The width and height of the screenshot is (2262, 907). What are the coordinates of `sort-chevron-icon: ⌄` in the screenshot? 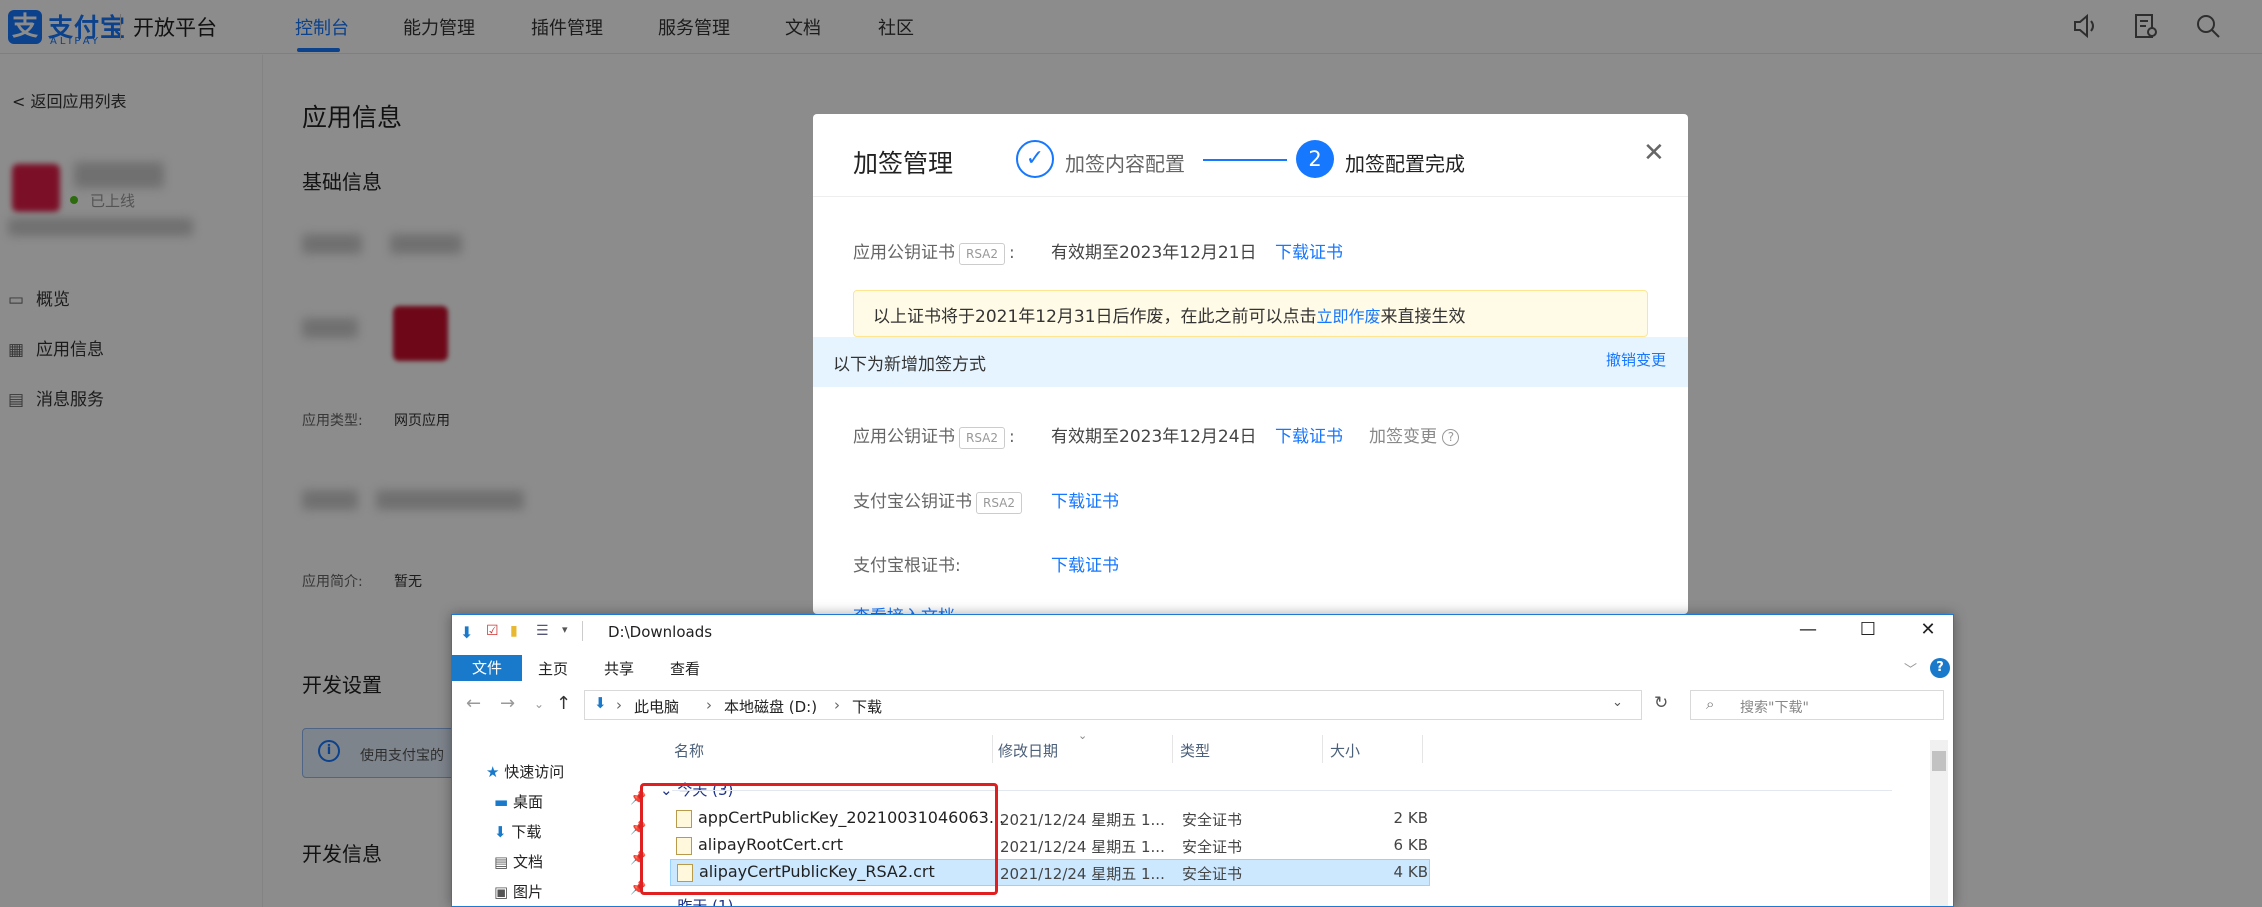 It's located at (1083, 735).